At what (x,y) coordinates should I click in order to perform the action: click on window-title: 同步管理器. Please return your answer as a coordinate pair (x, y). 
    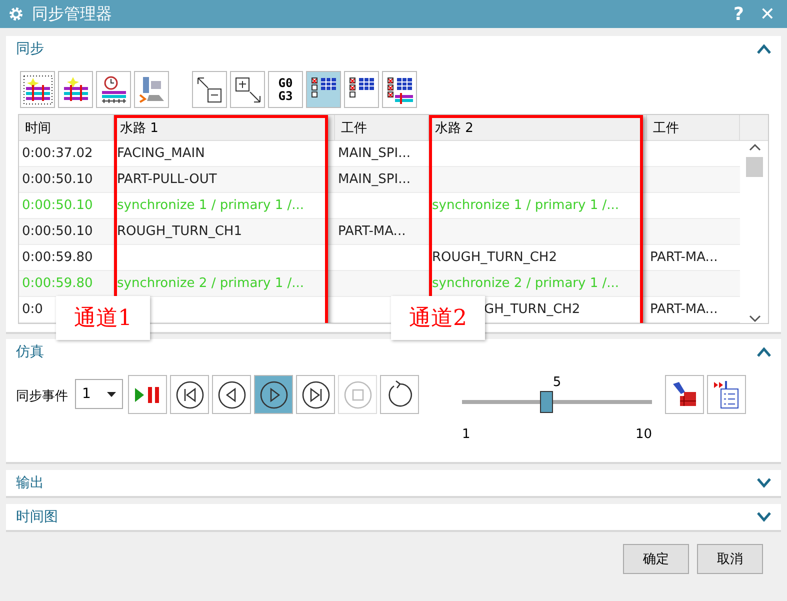
    Looking at the image, I should click on (72, 14).